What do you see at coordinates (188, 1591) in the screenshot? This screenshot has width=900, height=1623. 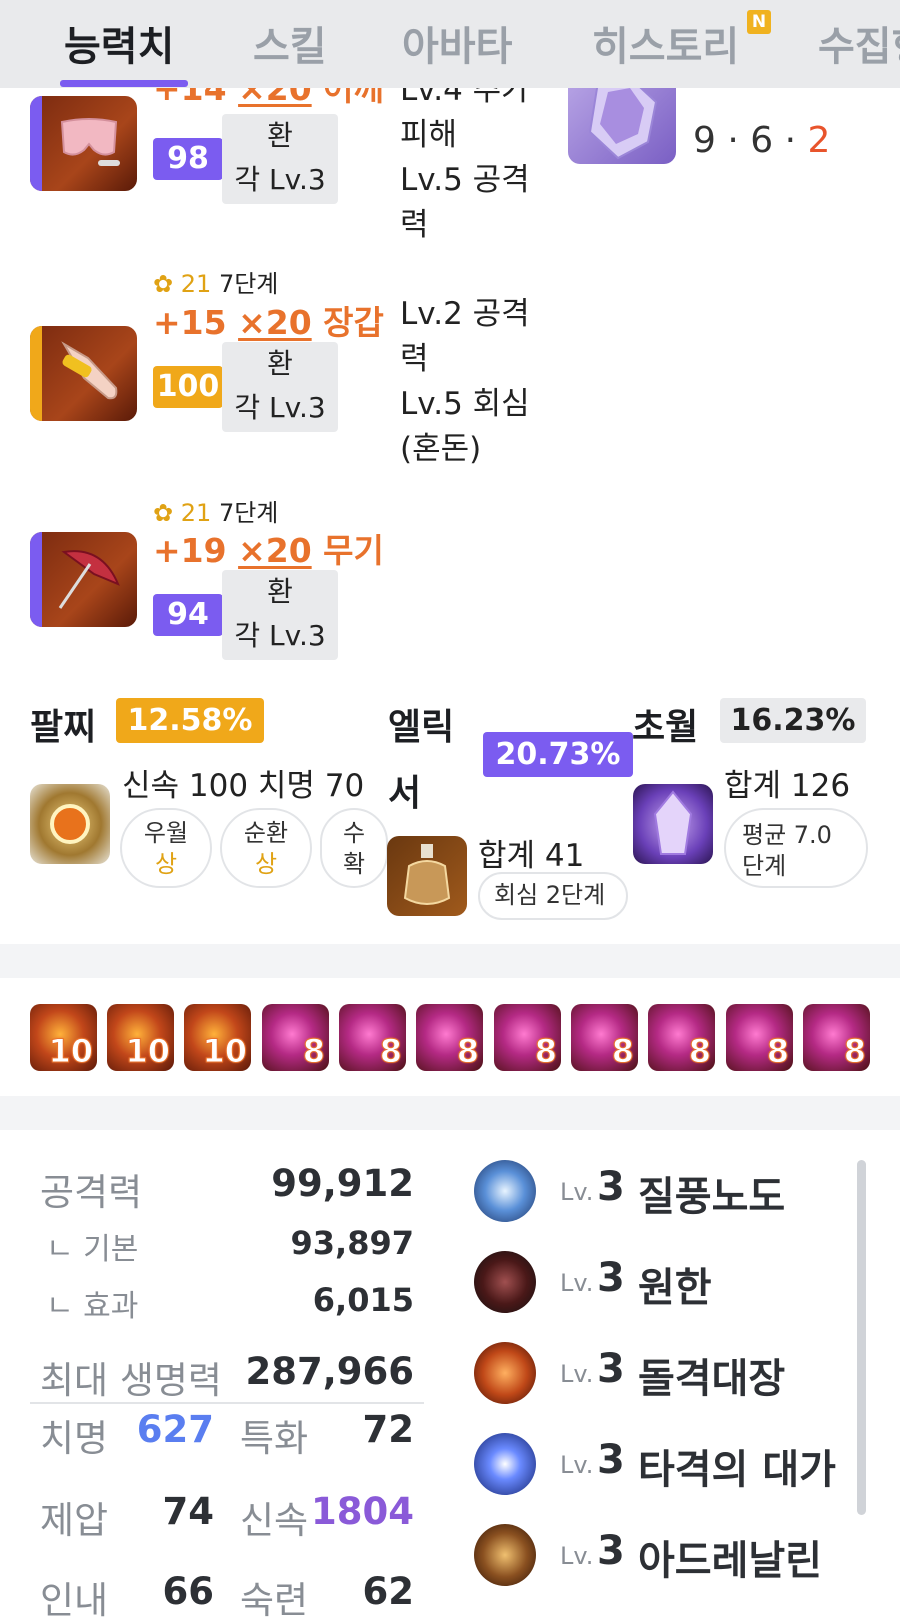 I see `endurance-value: 66` at bounding box center [188, 1591].